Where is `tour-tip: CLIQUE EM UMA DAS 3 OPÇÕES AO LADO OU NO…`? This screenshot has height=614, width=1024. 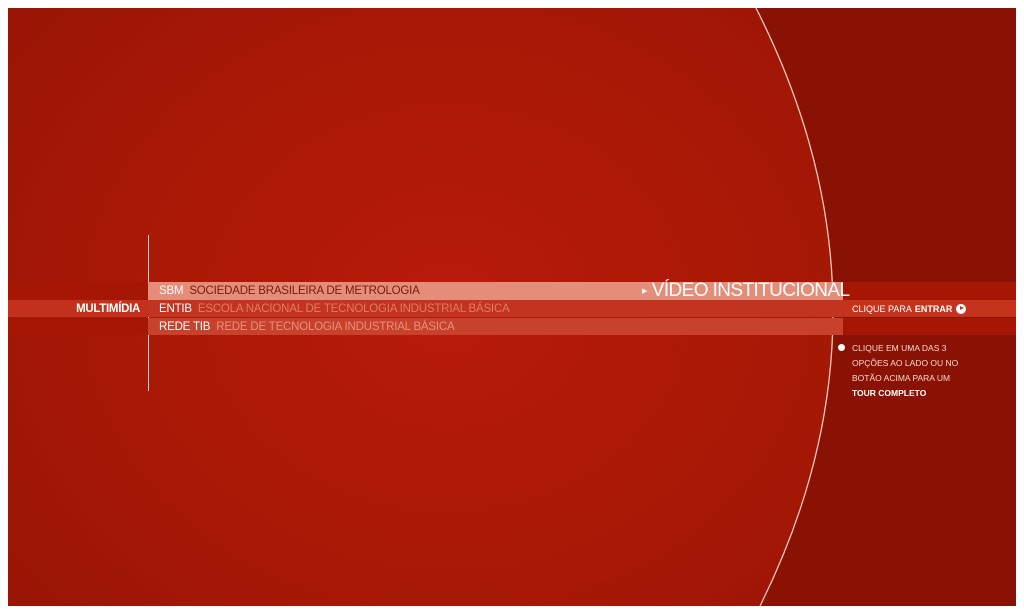
tour-tip: CLIQUE EM UMA DAS 3 OPÇÕES AO LADO OU NO… is located at coordinates (912, 371).